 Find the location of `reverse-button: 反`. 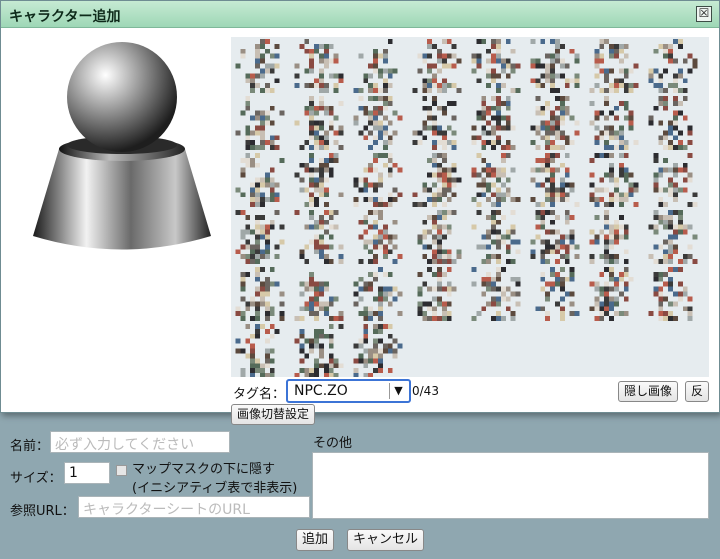

reverse-button: 反 is located at coordinates (697, 391).